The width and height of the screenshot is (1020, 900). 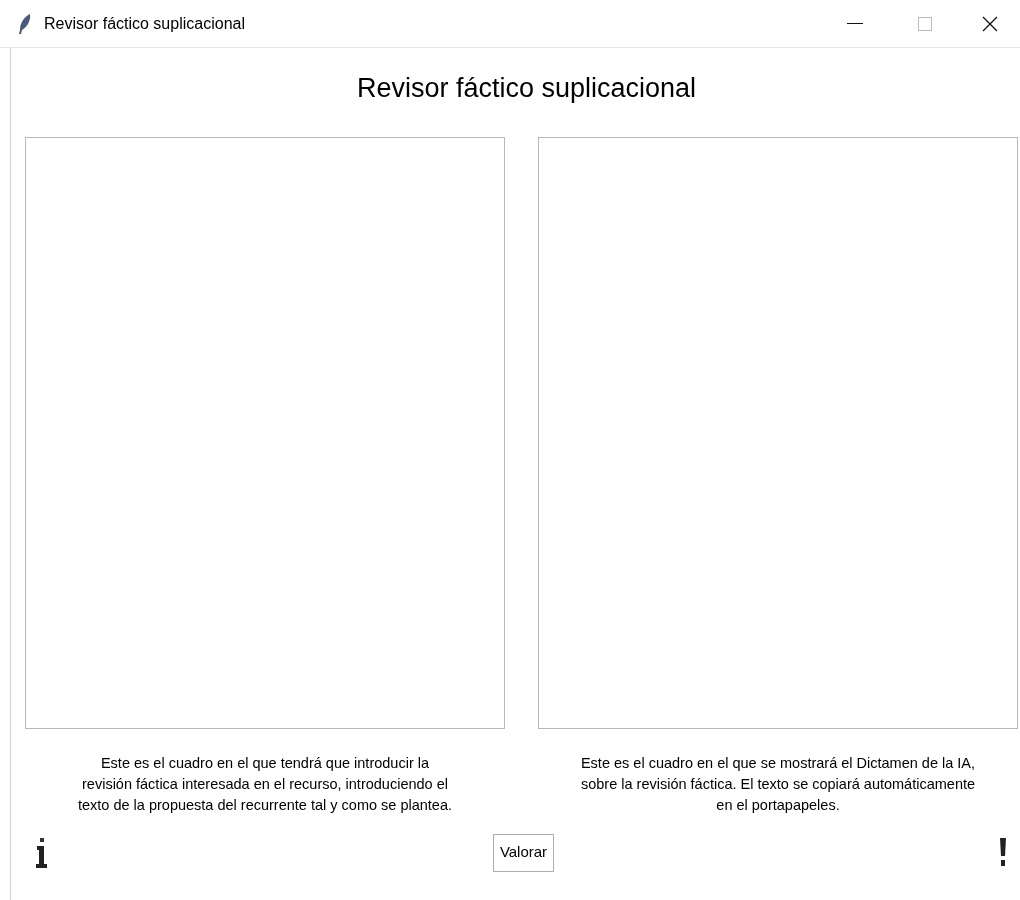 I want to click on close-icon, so click(x=990, y=23).